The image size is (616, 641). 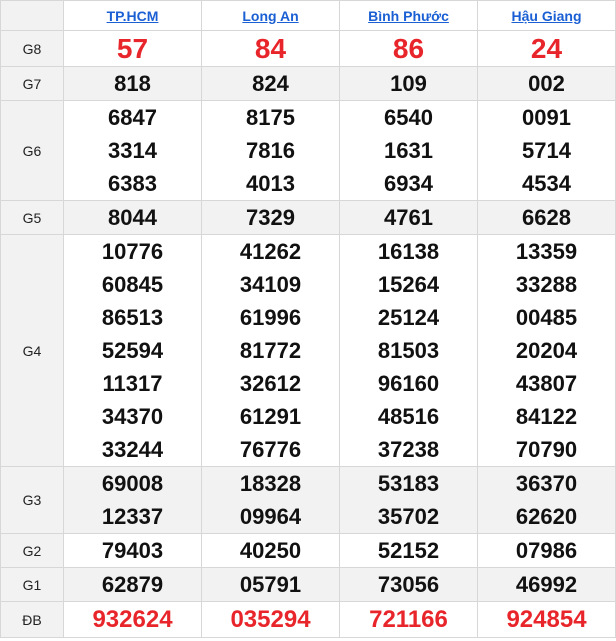 What do you see at coordinates (408, 284) in the screenshot?
I see `result-number: 15264` at bounding box center [408, 284].